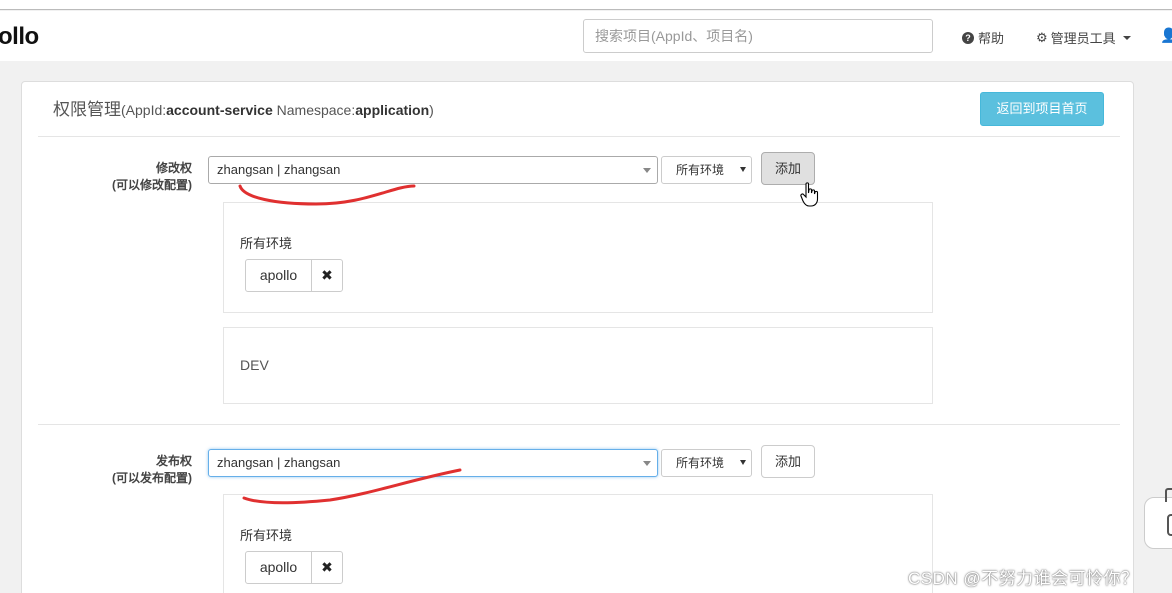 Image resolution: width=1172 pixels, height=593 pixels. I want to click on modify-sublabel-text: (可以修改配置), so click(152, 185).